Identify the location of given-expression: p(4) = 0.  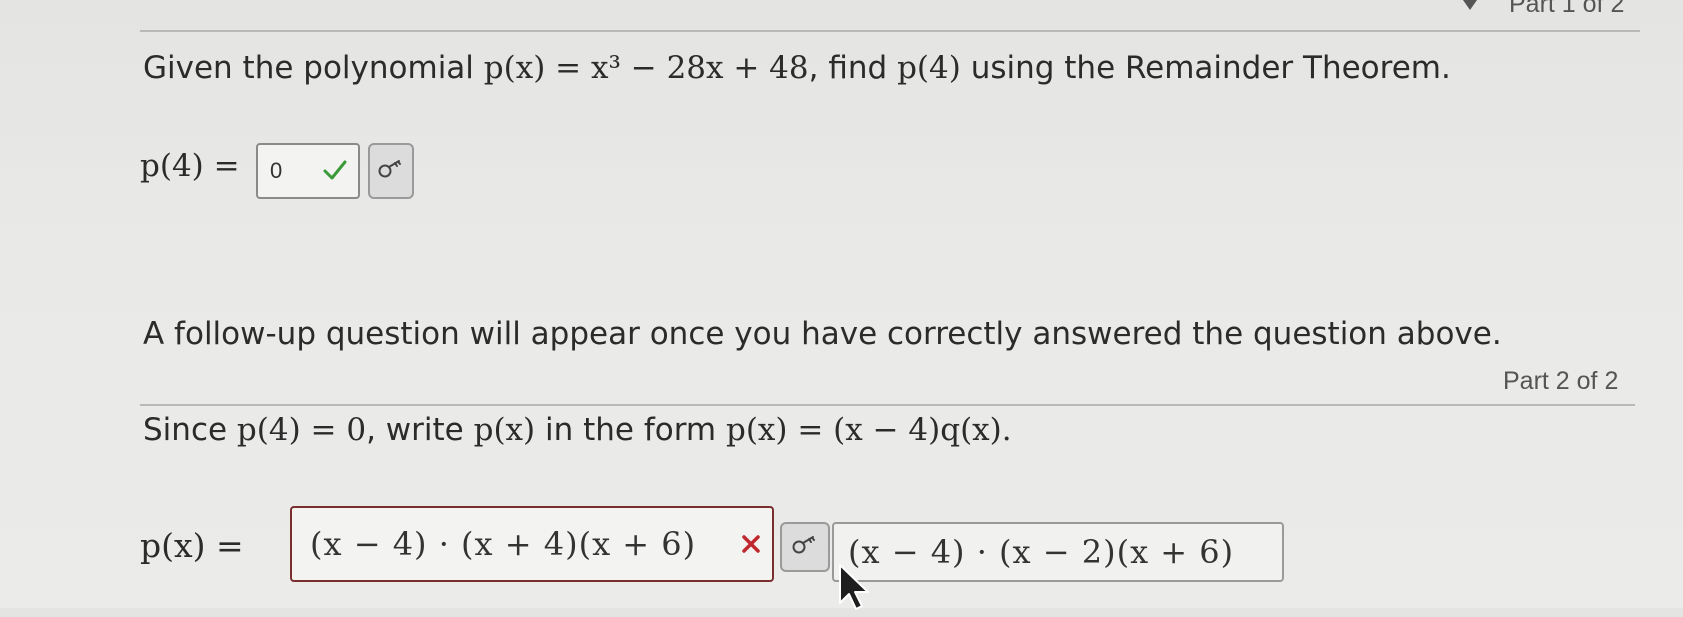
(301, 430).